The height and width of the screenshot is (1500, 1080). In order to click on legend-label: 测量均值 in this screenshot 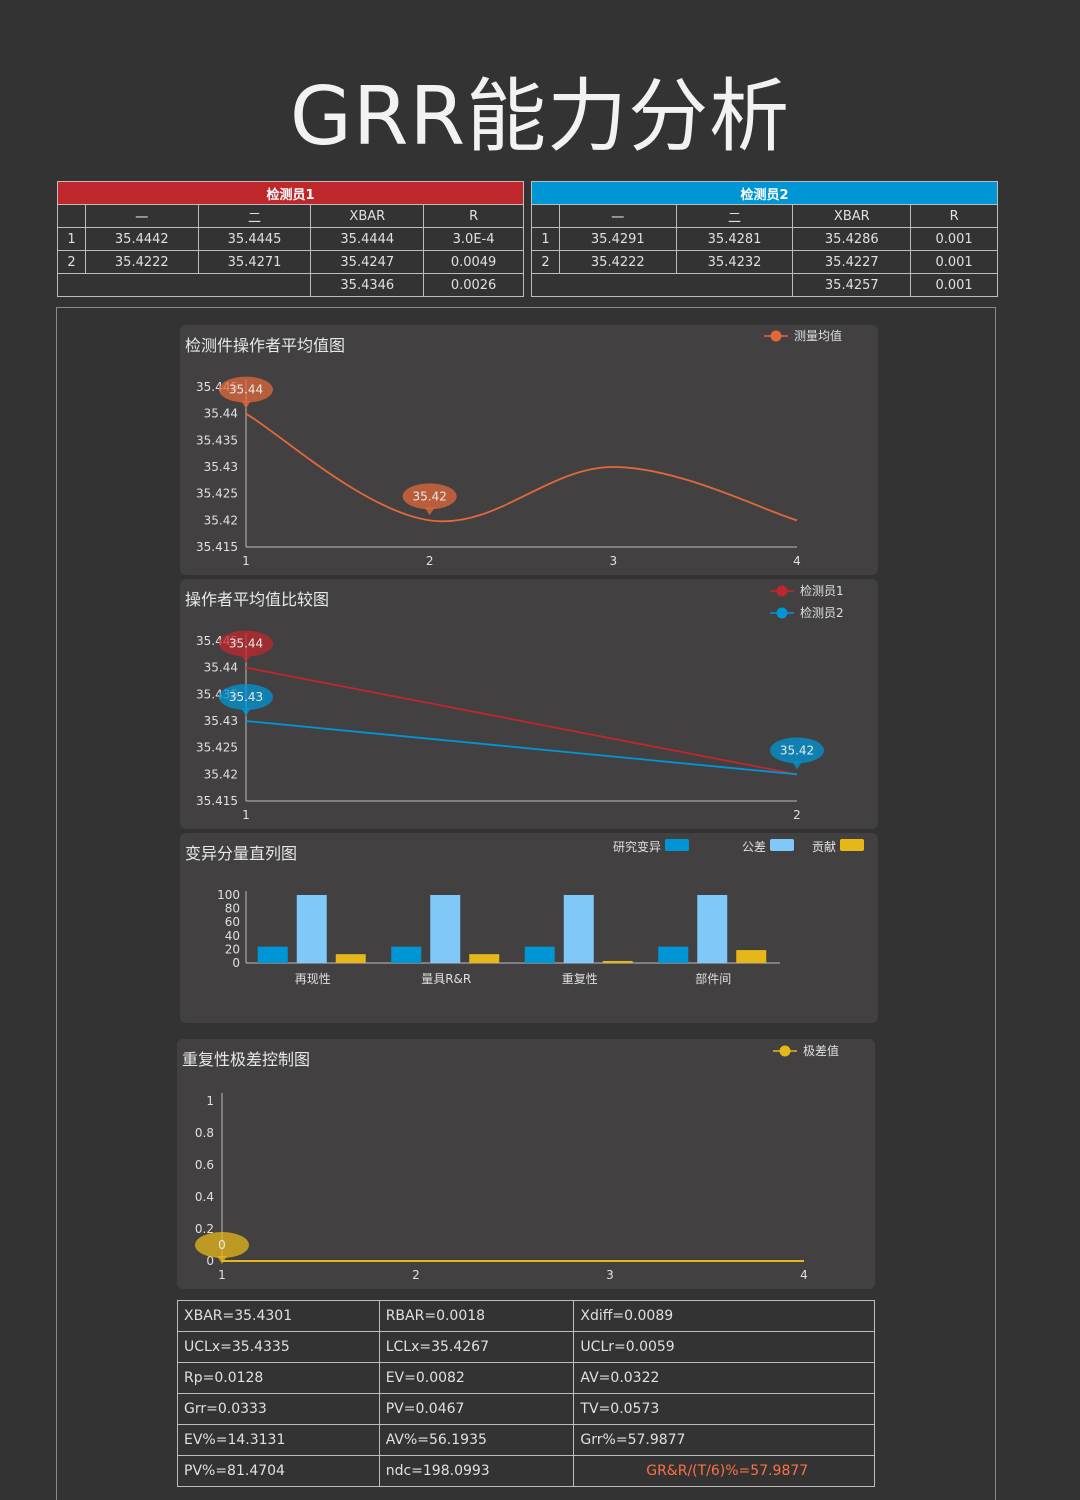, I will do `click(818, 335)`.